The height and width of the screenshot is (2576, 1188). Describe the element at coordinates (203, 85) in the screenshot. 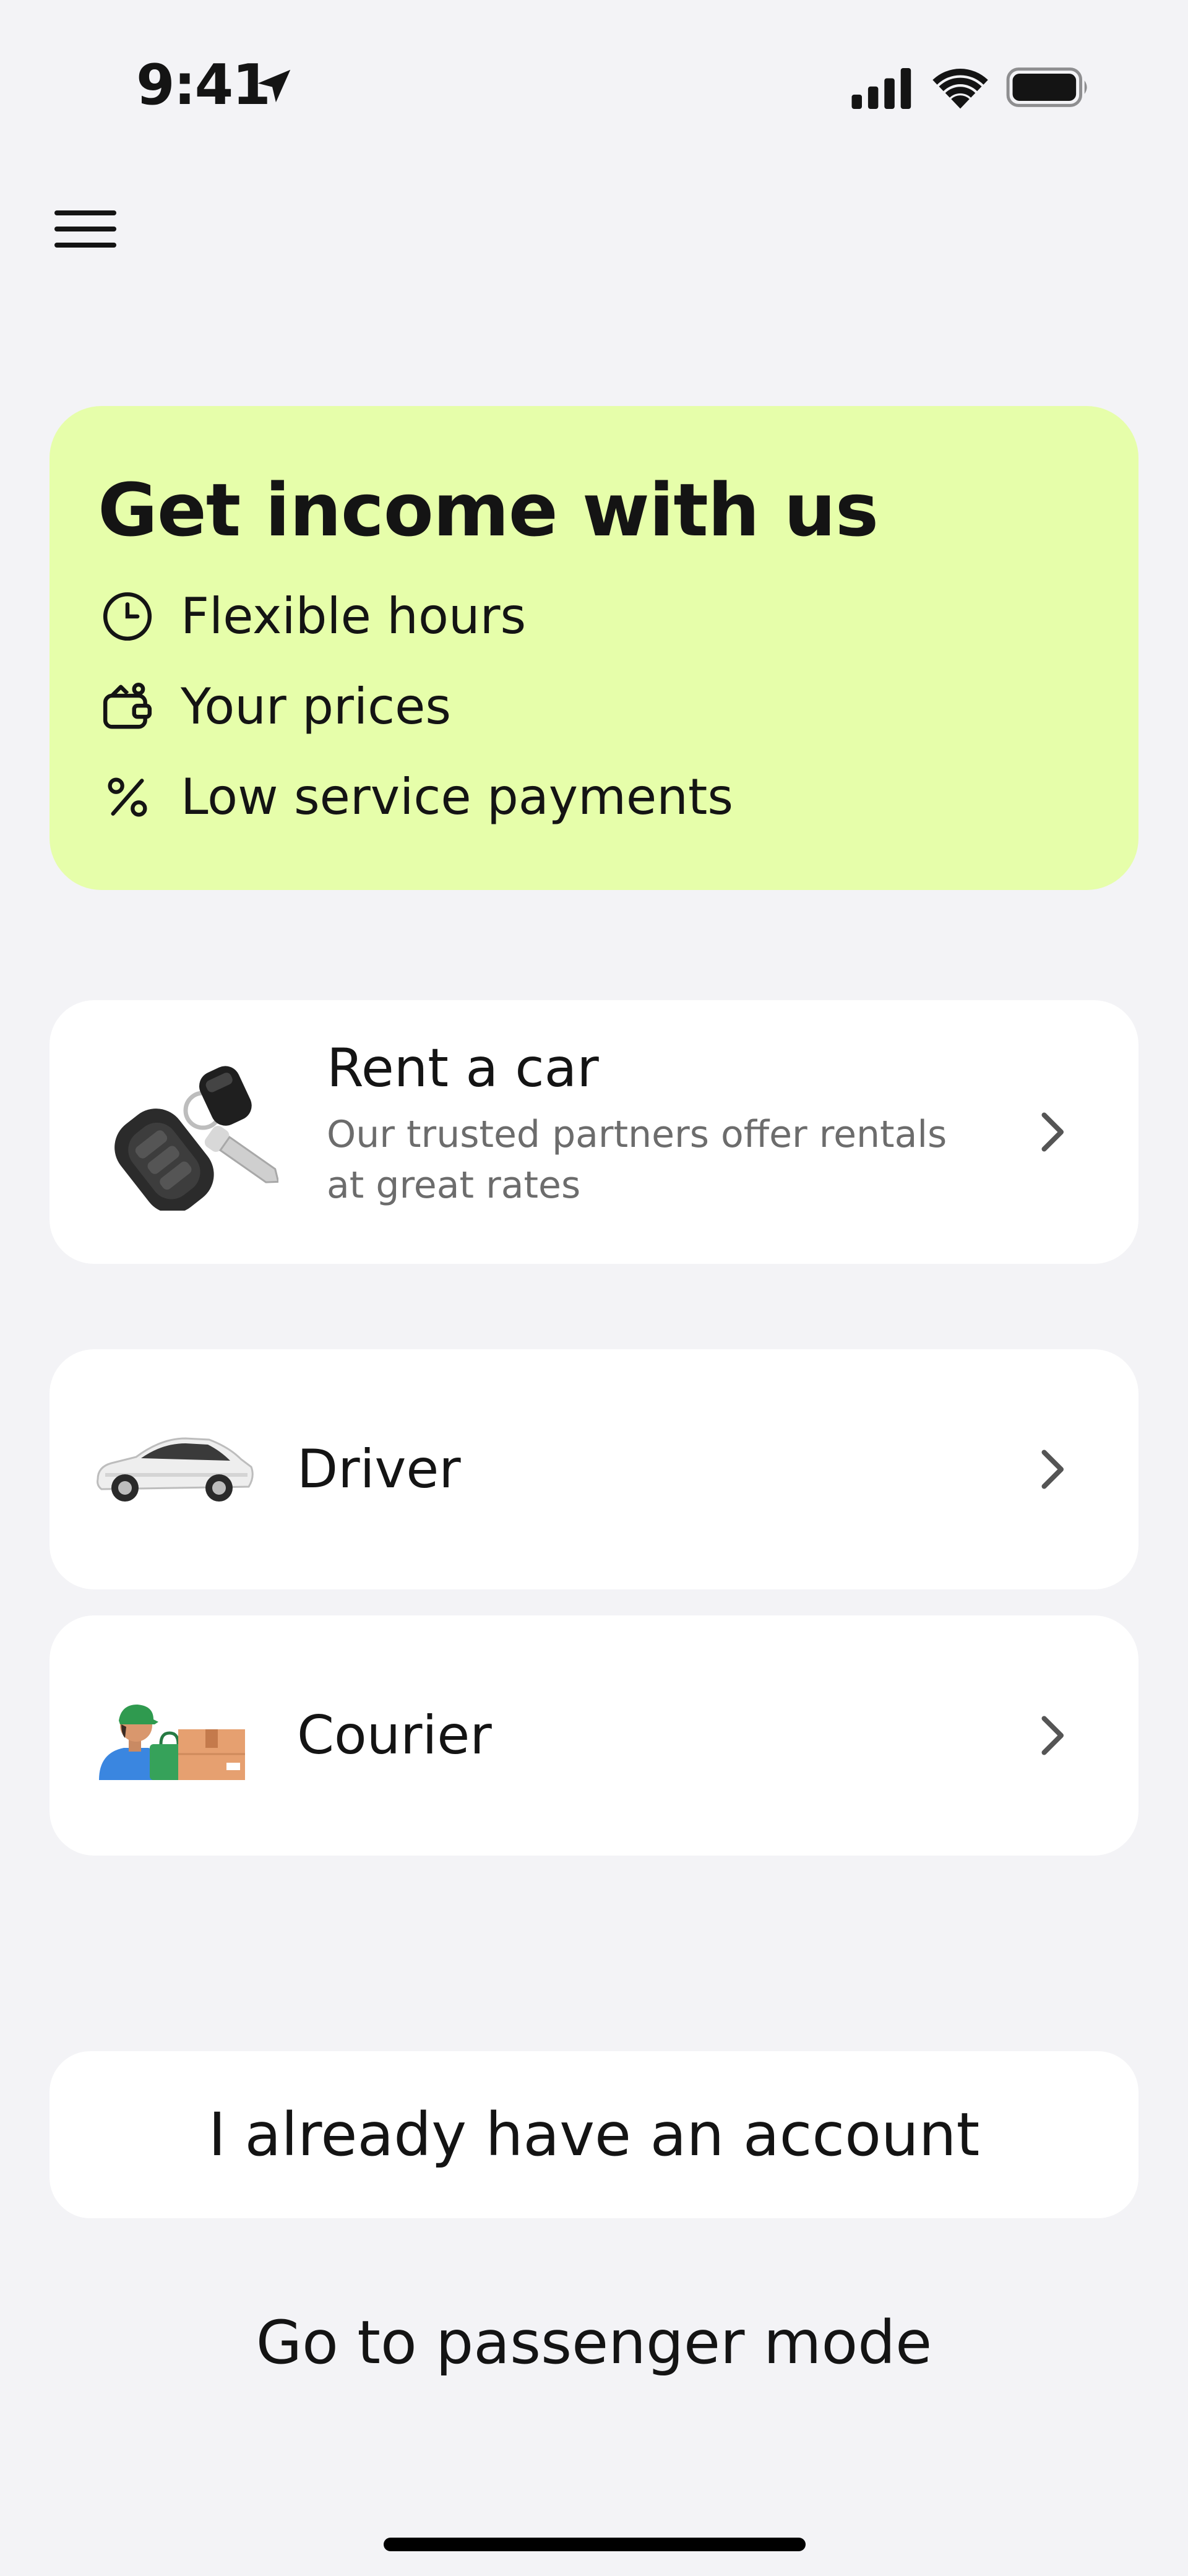

I see `status-time: 9:41` at that location.